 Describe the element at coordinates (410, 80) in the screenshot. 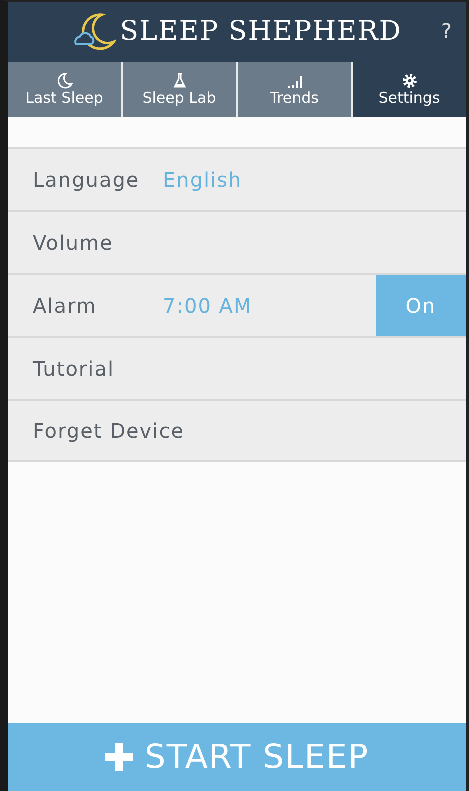

I see `gear-icon` at that location.